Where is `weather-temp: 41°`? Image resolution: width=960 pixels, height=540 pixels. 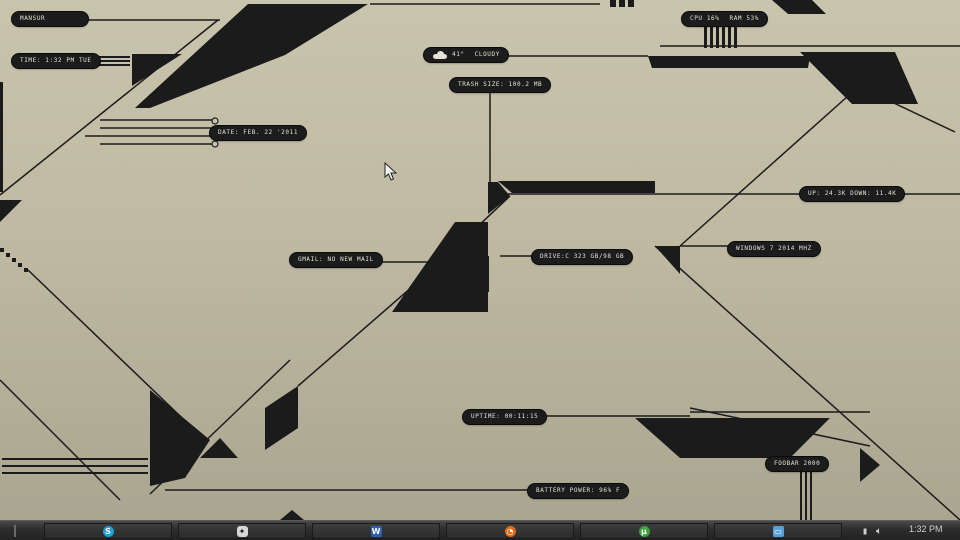
weather-temp: 41° is located at coordinates (458, 54).